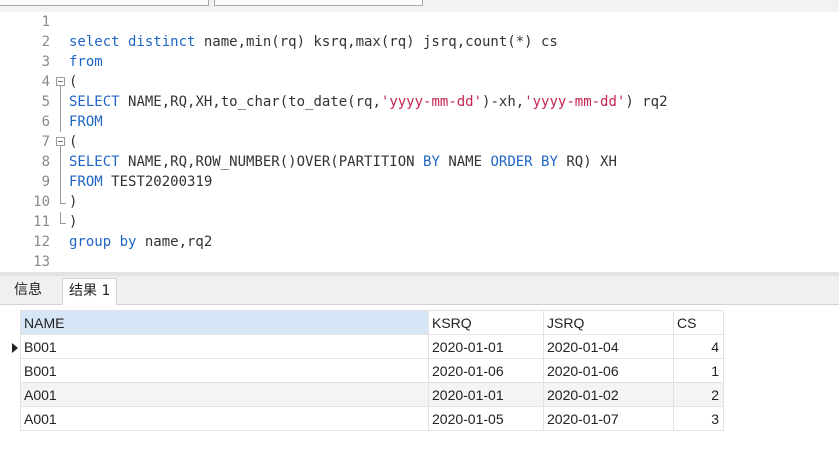 The width and height of the screenshot is (839, 457). What do you see at coordinates (698, 418) in the screenshot?
I see `cell-cs: 3` at bounding box center [698, 418].